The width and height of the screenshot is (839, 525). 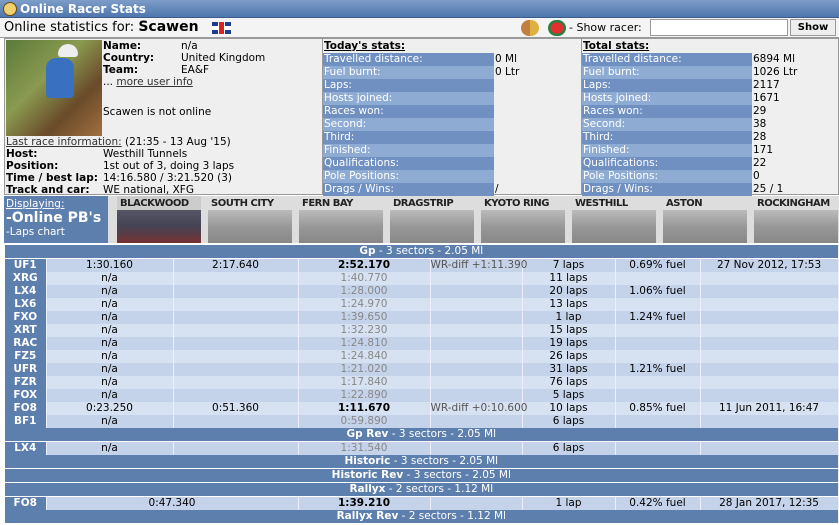 What do you see at coordinates (419, 9) in the screenshot?
I see `window-titlebar: Online Racer Stats` at bounding box center [419, 9].